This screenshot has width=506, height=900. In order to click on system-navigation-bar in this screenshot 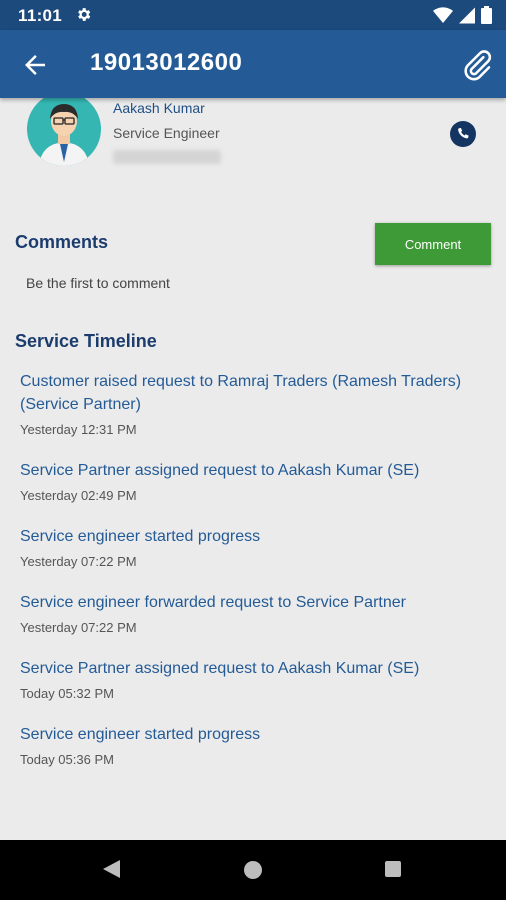, I will do `click(253, 870)`.